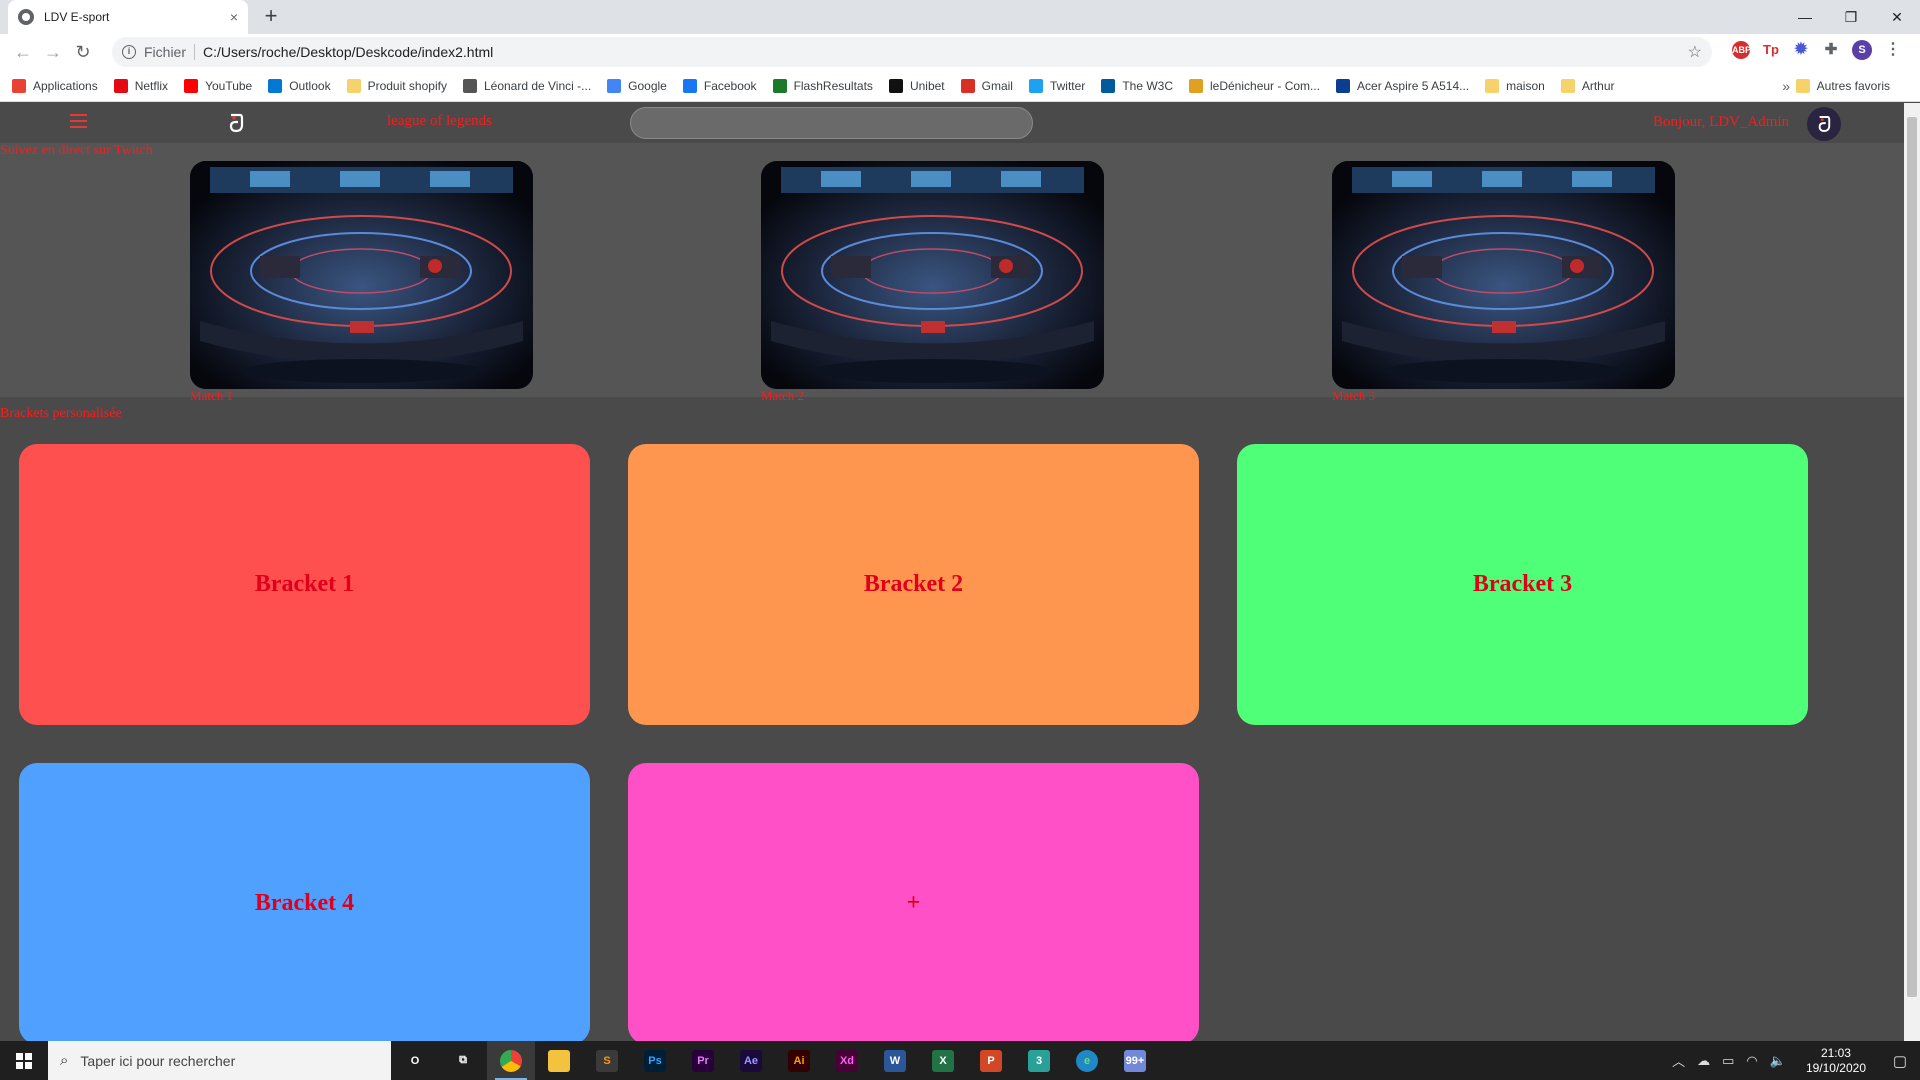  Describe the element at coordinates (916, 85) in the screenshot. I see `bookmark-item: Unibet` at that location.